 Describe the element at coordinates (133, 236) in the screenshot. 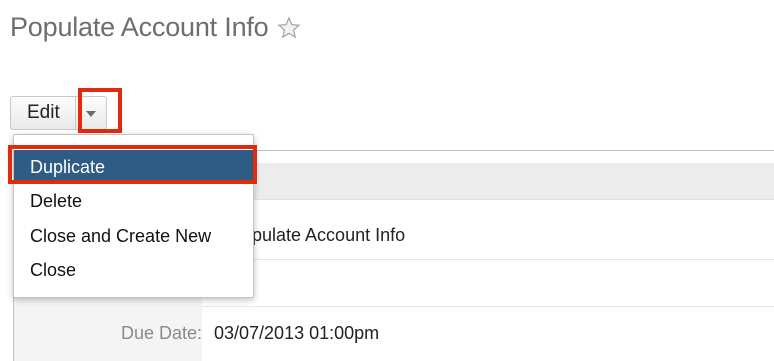

I see `menu-item-close-and-create-new: Close and Create New` at that location.